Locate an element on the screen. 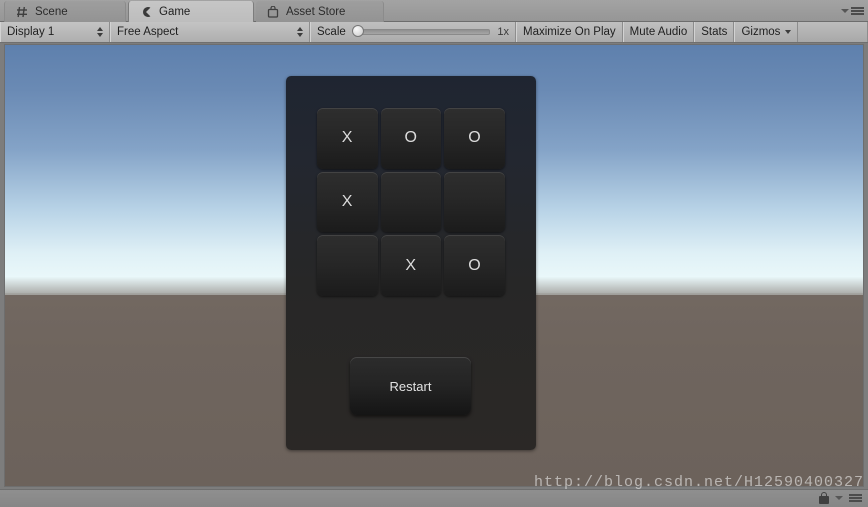 This screenshot has width=868, height=507. grid-icon is located at coordinates (22, 12).